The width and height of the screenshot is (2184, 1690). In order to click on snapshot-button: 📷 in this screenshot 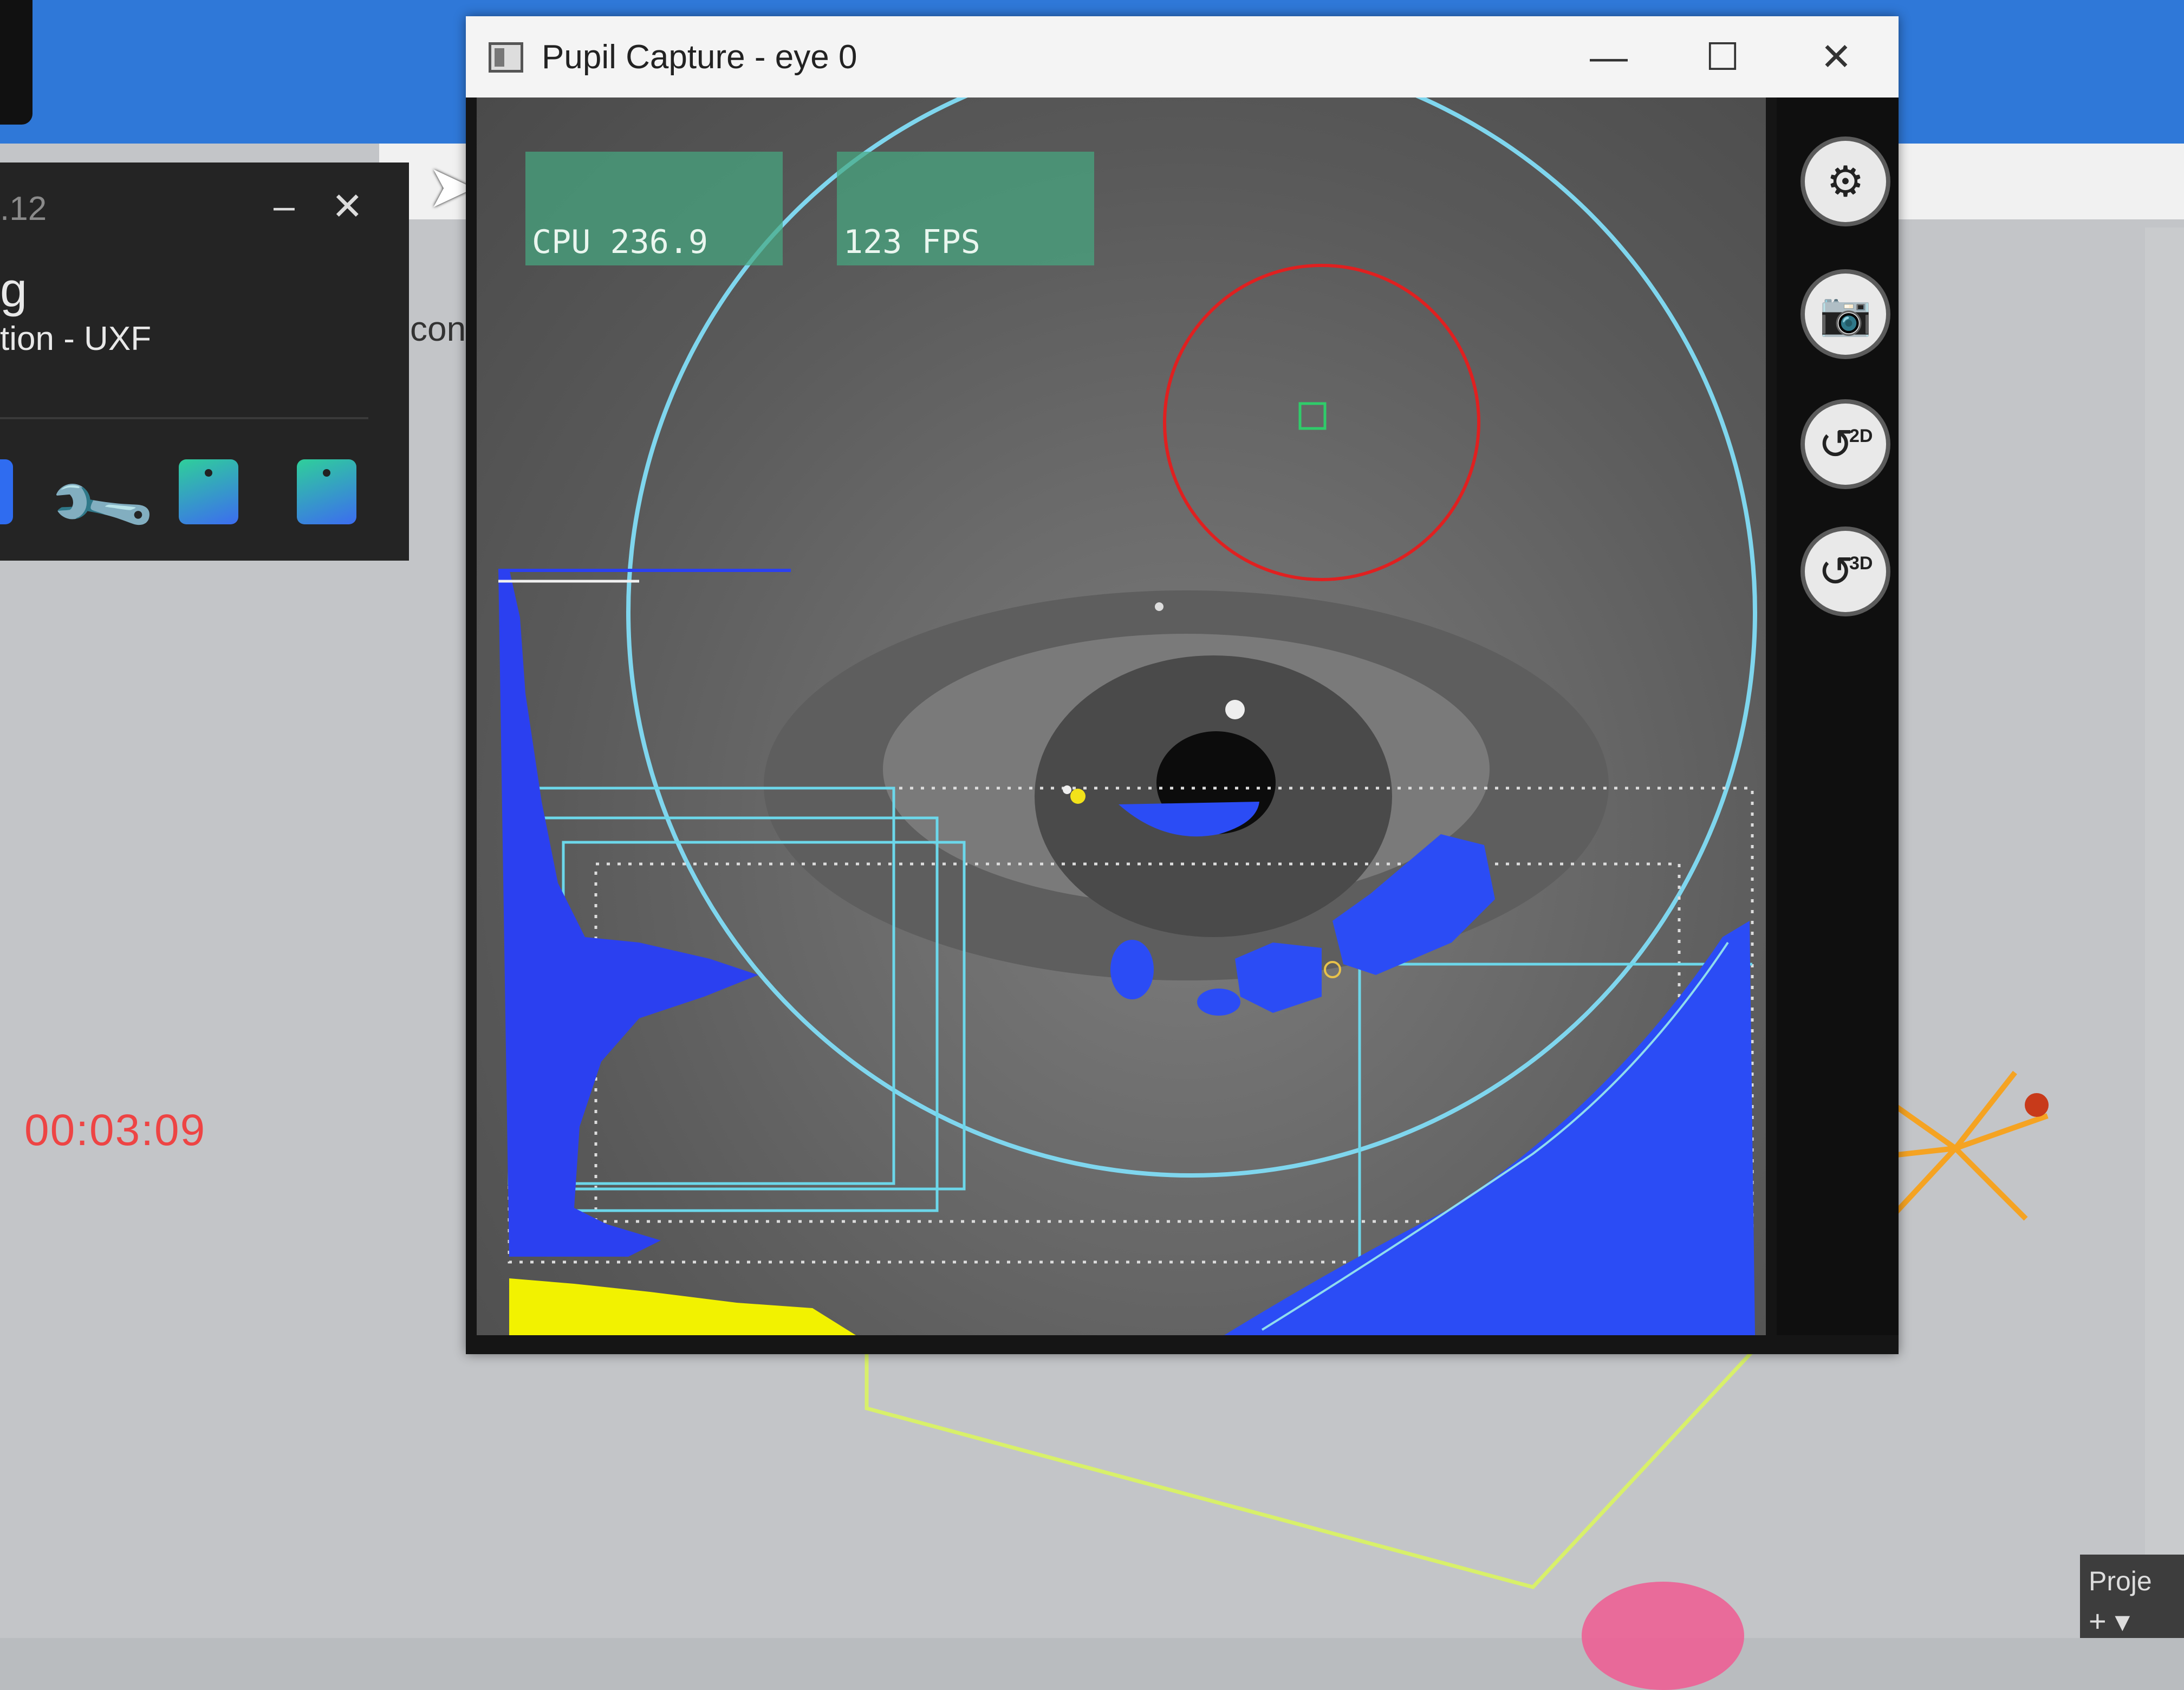, I will do `click(1845, 314)`.